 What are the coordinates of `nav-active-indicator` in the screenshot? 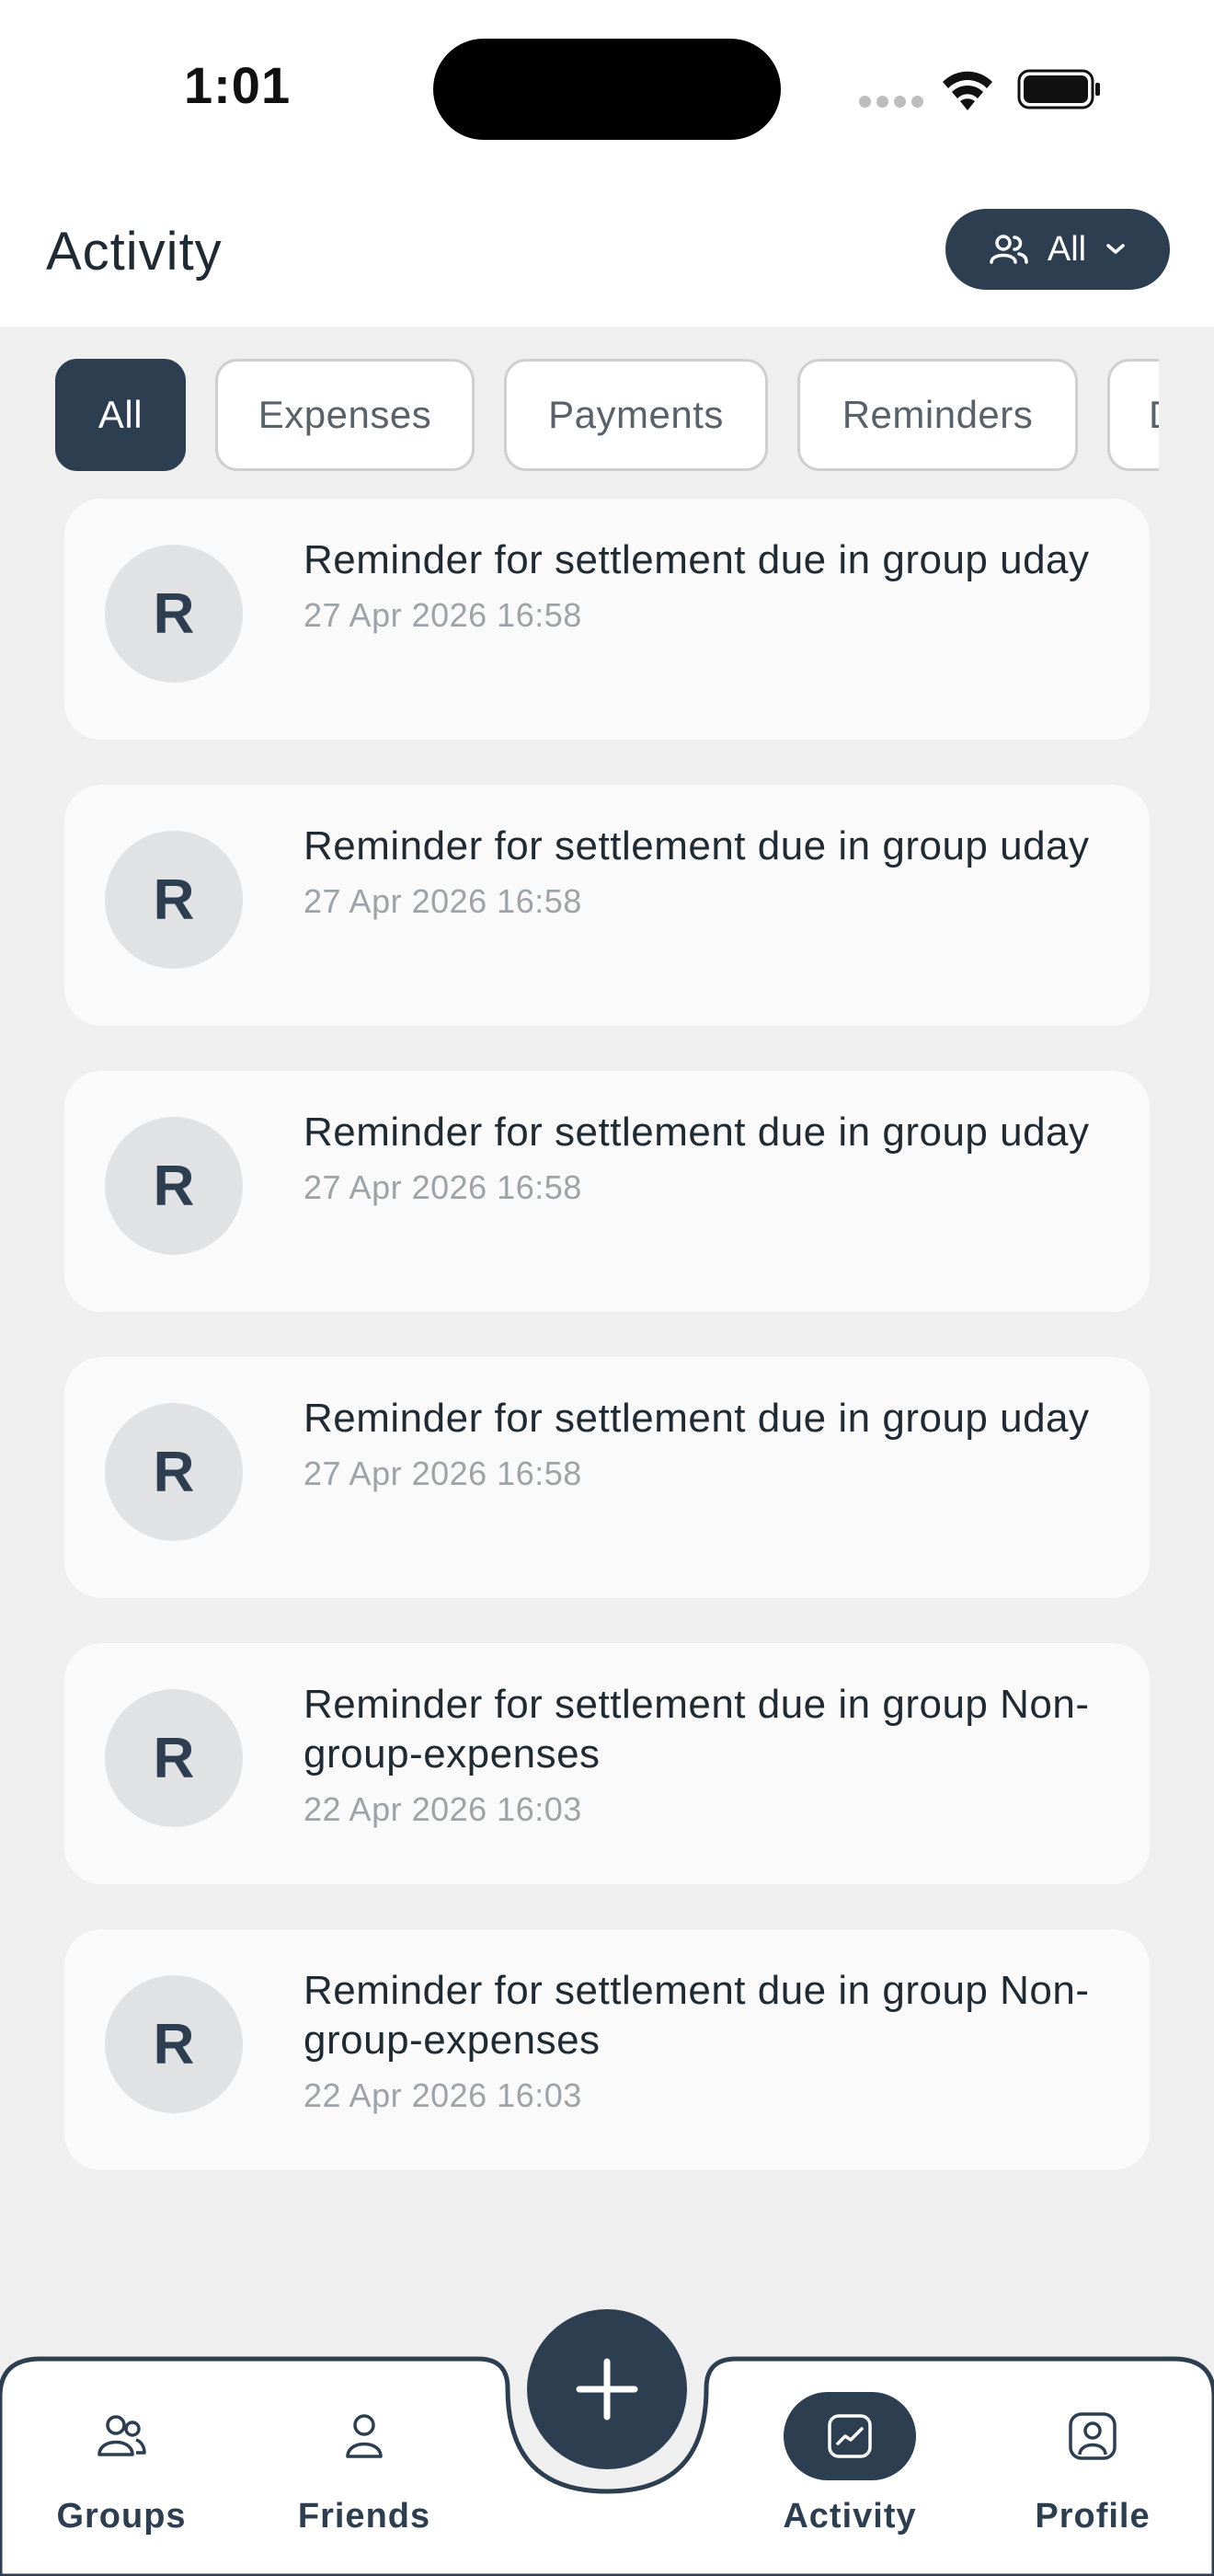 It's located at (850, 2436).